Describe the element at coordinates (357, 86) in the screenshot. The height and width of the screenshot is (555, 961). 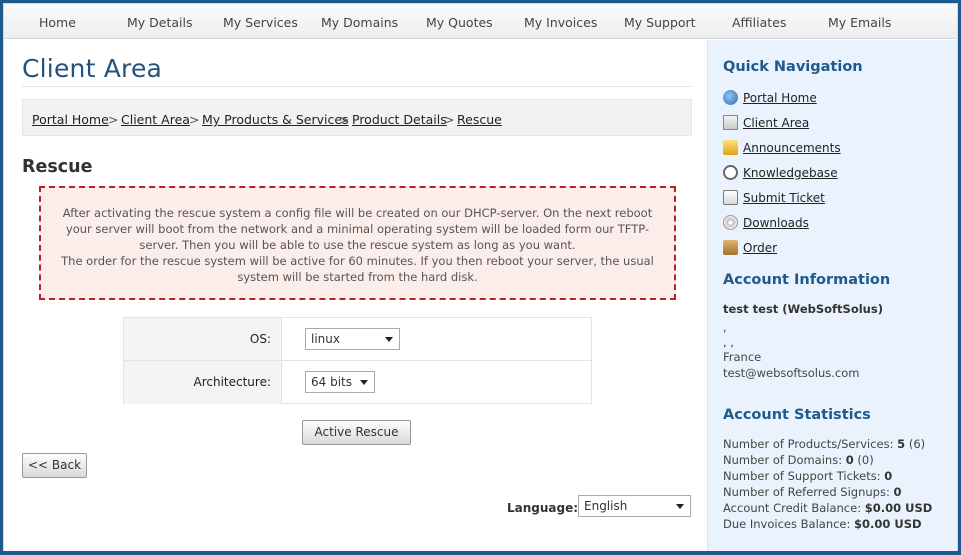
I see `title-divider` at that location.